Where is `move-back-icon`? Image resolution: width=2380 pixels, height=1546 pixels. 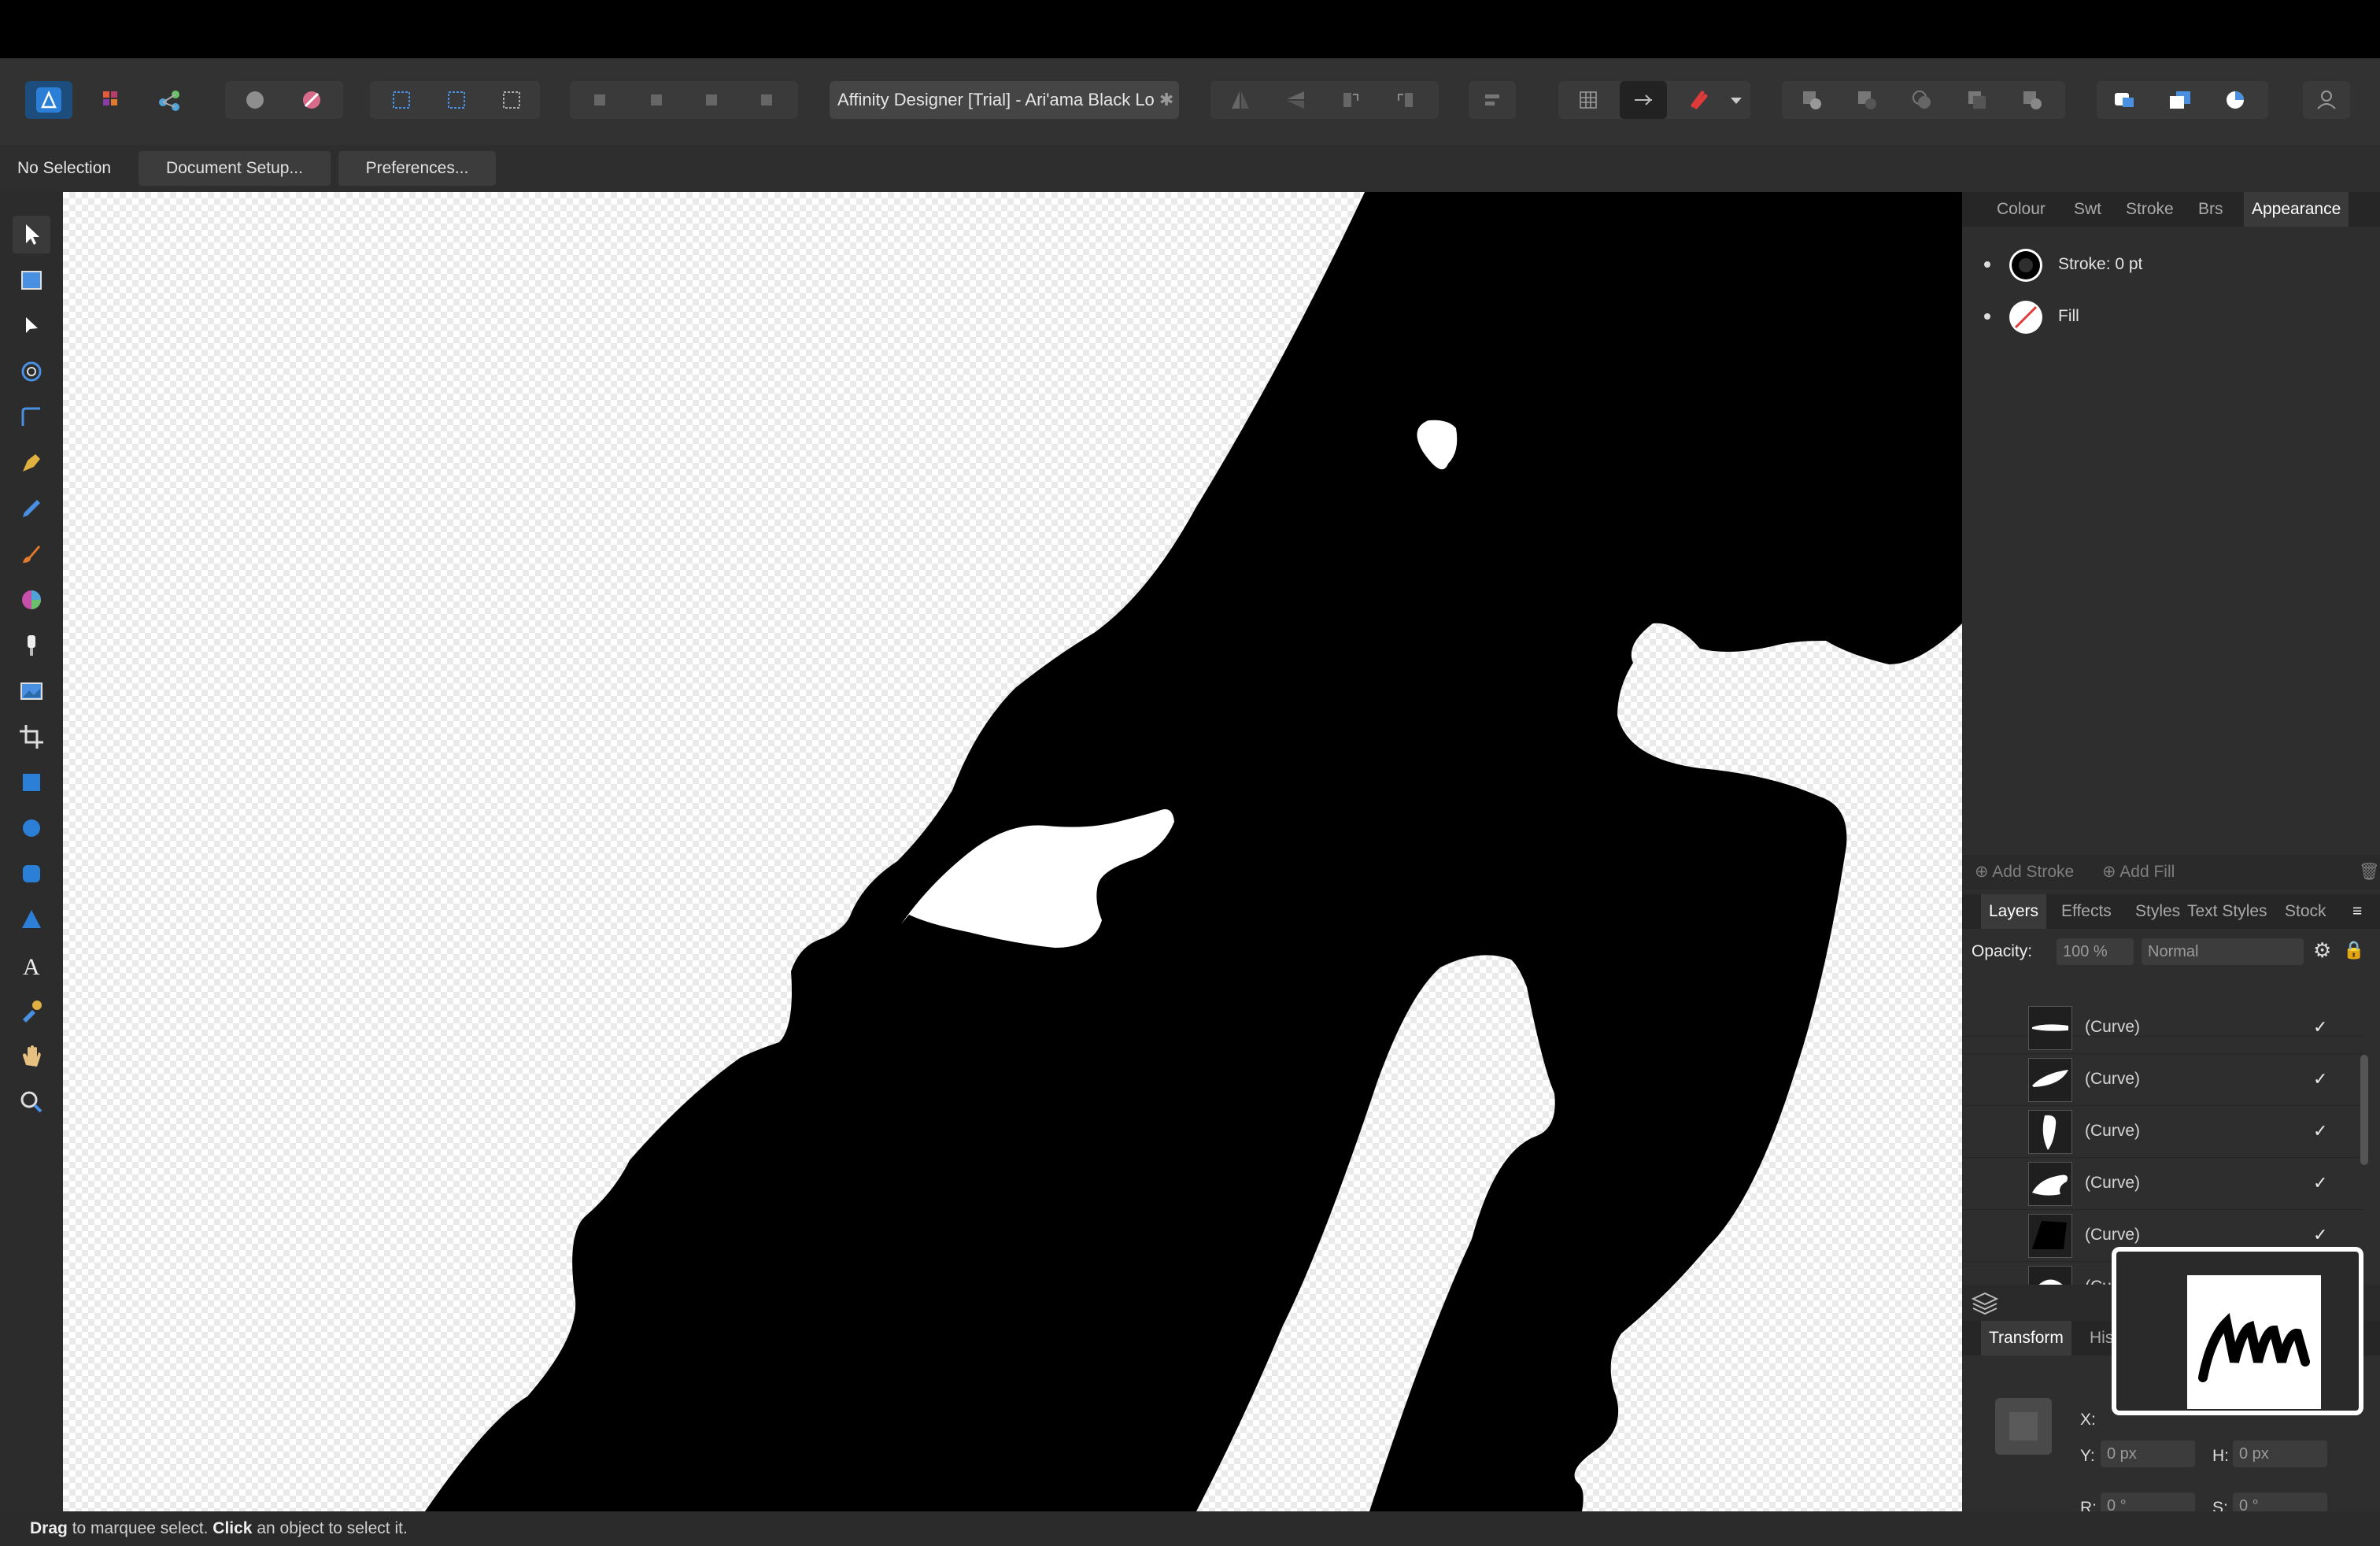 move-back-icon is located at coordinates (656, 100).